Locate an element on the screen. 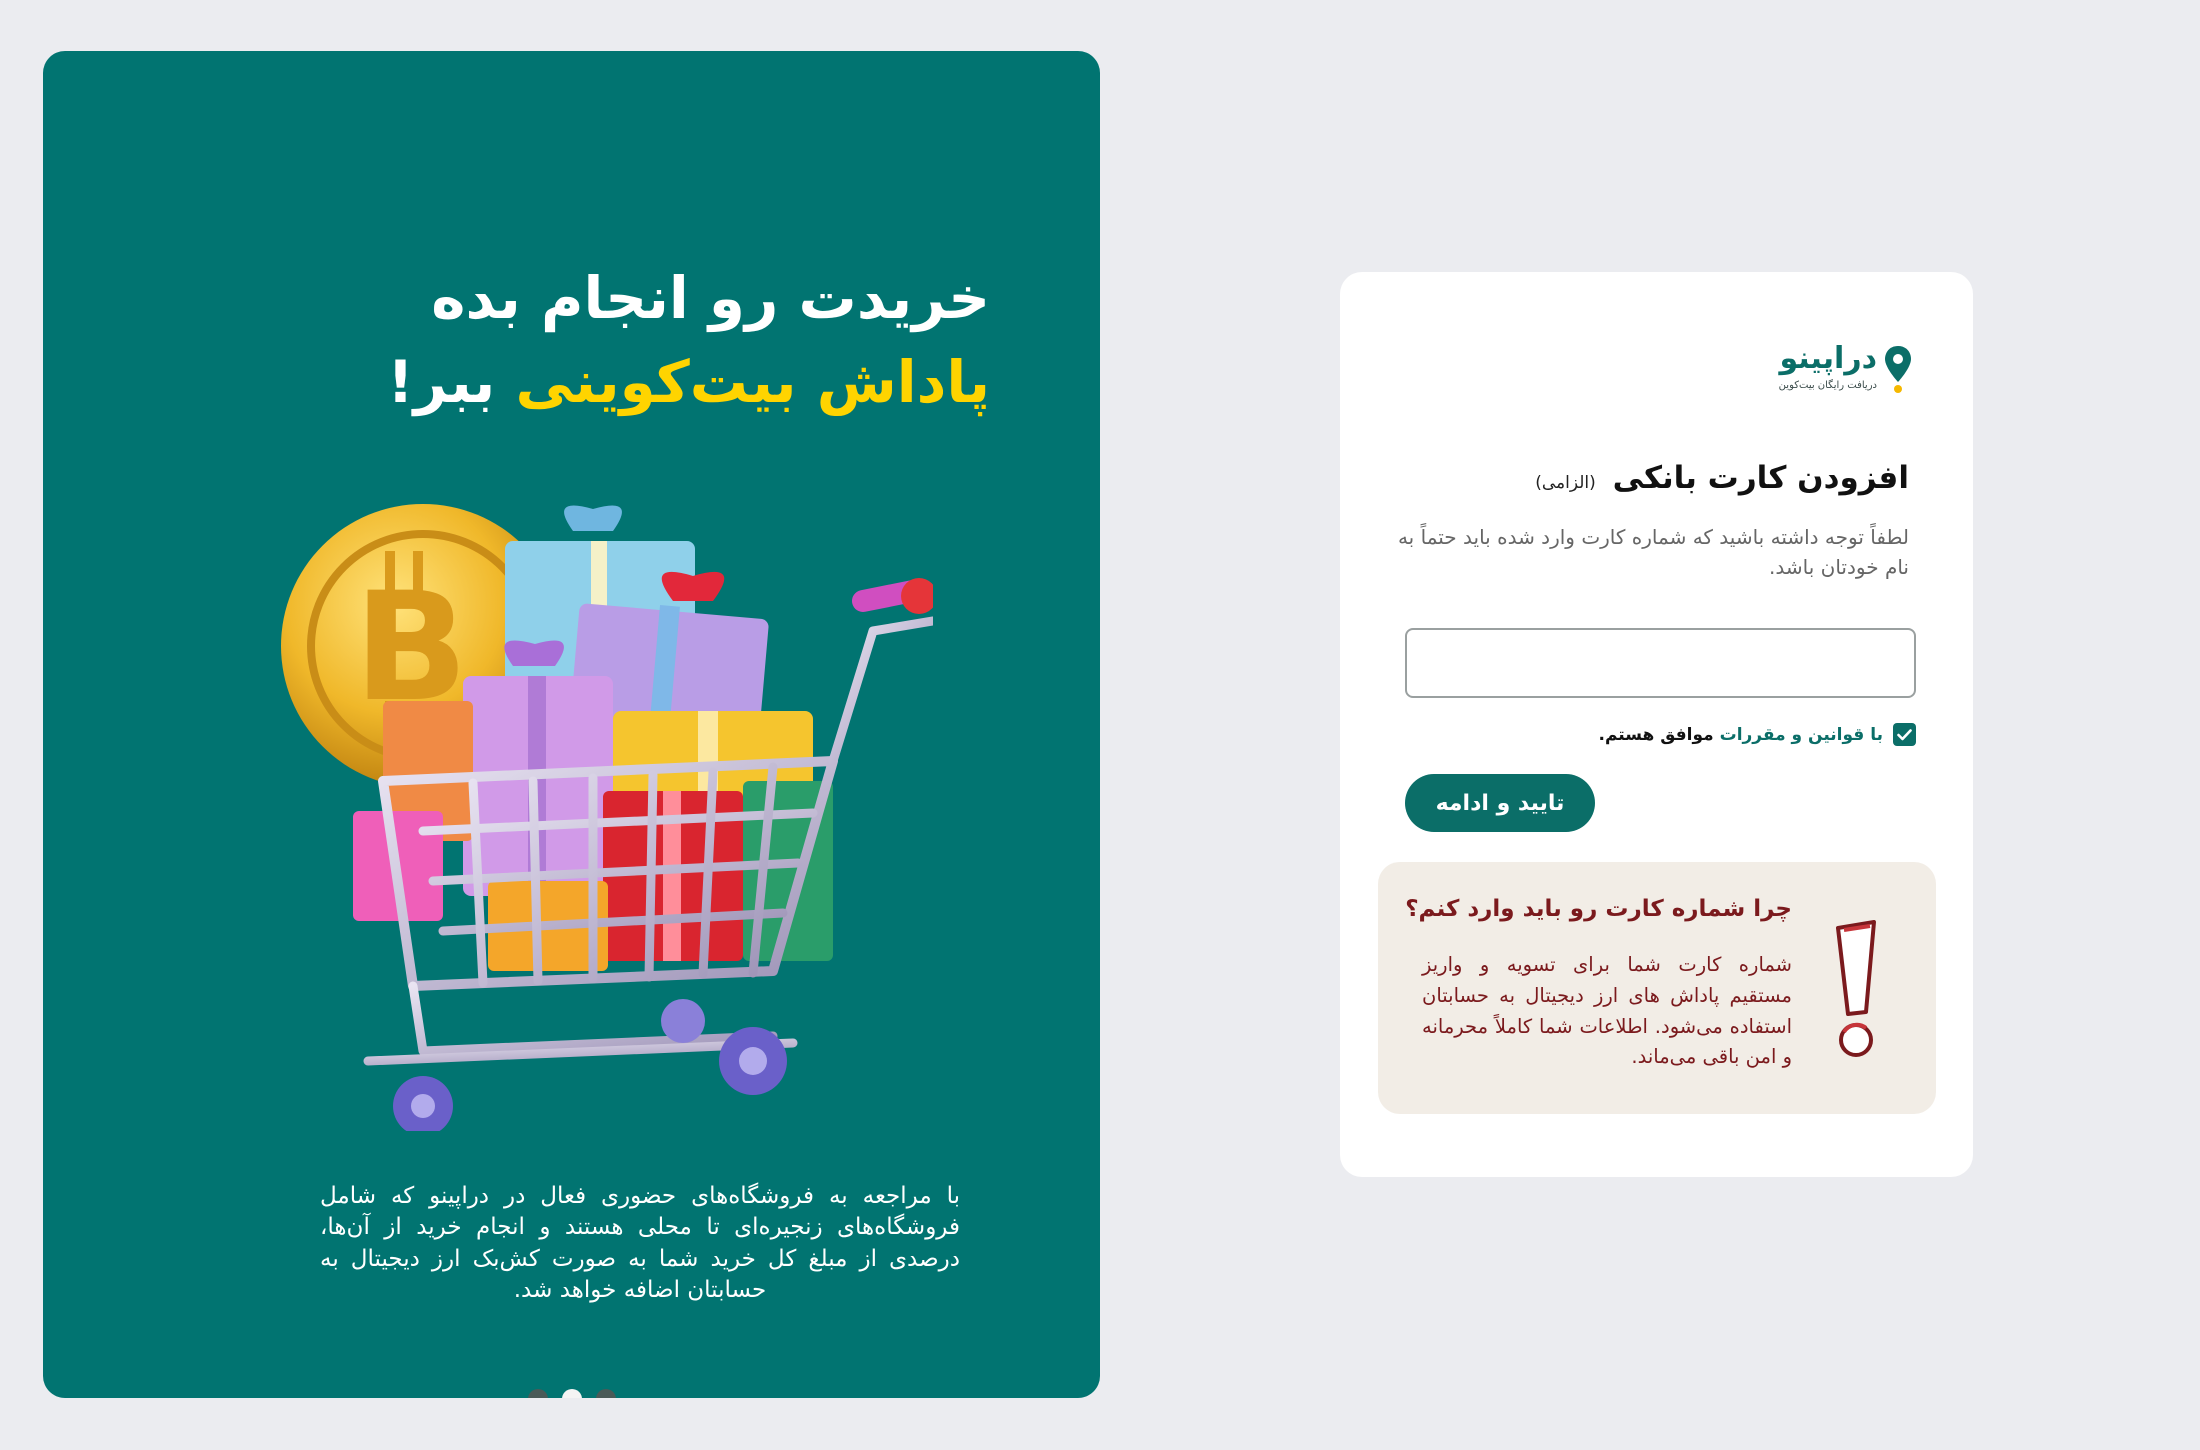  promo-headline-line1: خریدت رو انجام بده is located at coordinates (710, 298).